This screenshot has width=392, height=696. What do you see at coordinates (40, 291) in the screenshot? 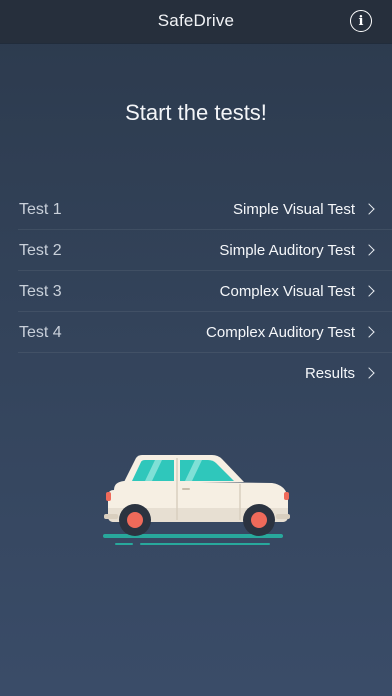
I see `menu-row-label: Test 3` at bounding box center [40, 291].